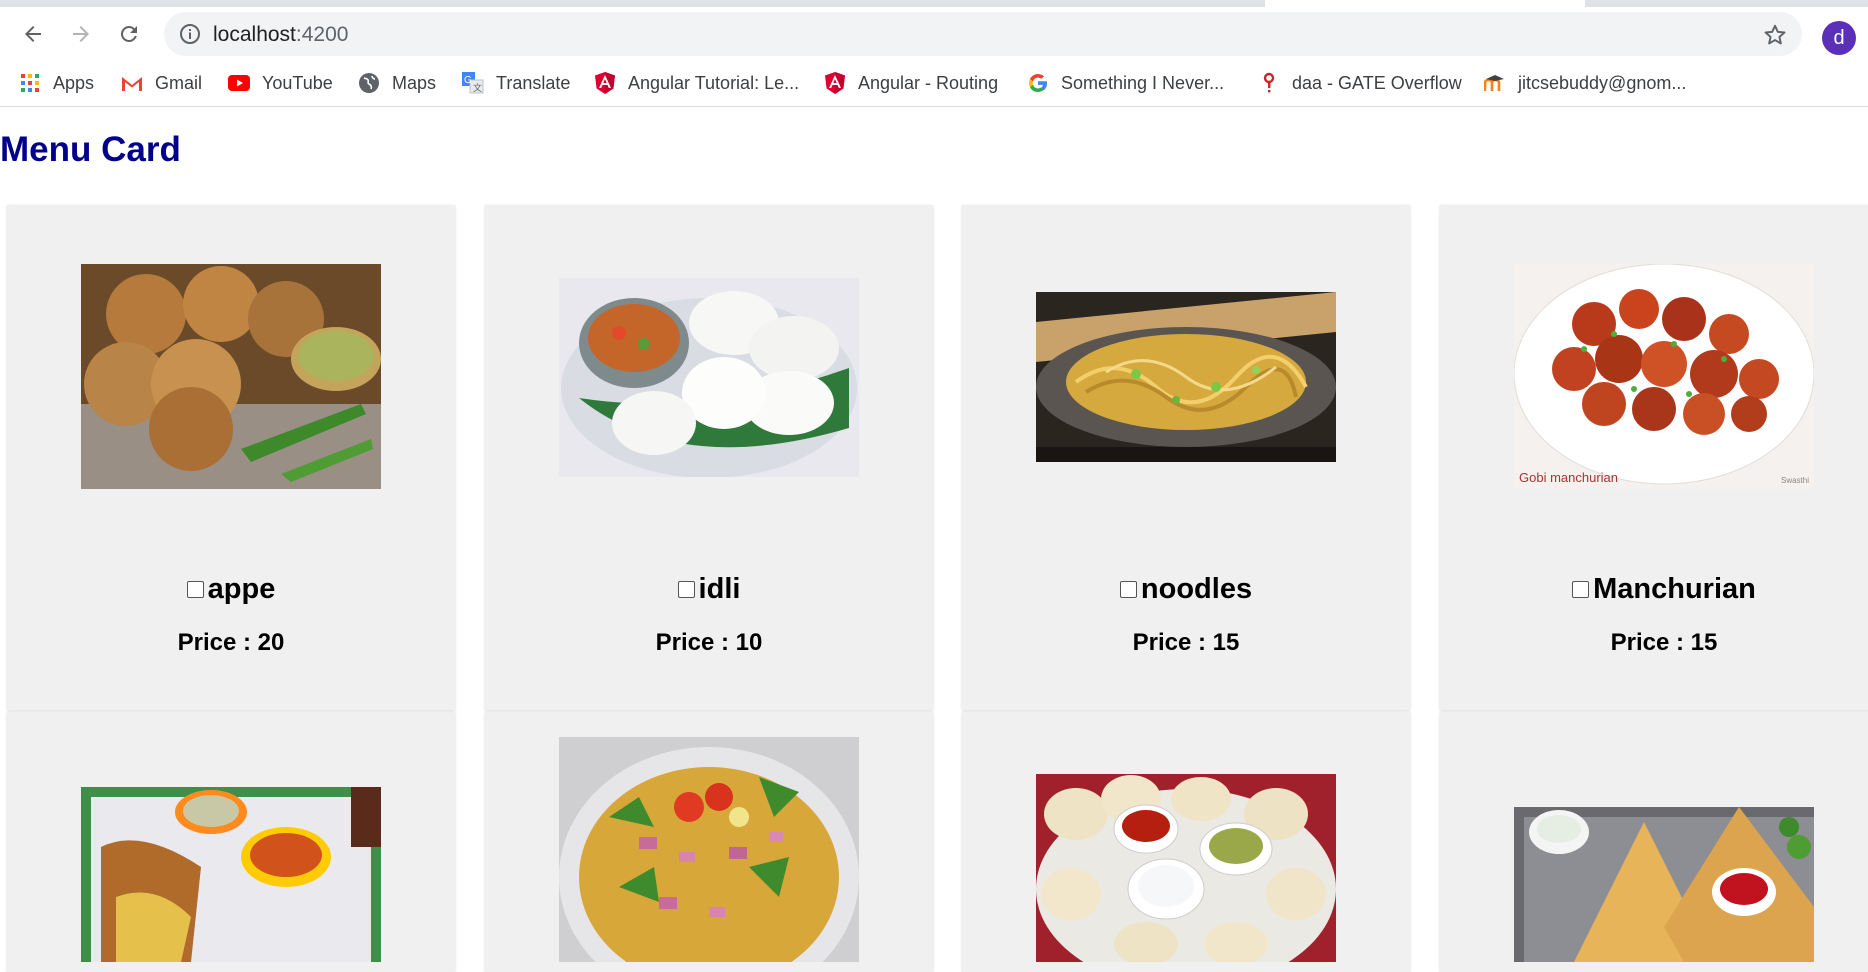 This screenshot has height=972, width=1868. What do you see at coordinates (934, 3) in the screenshot?
I see `tab-strip` at bounding box center [934, 3].